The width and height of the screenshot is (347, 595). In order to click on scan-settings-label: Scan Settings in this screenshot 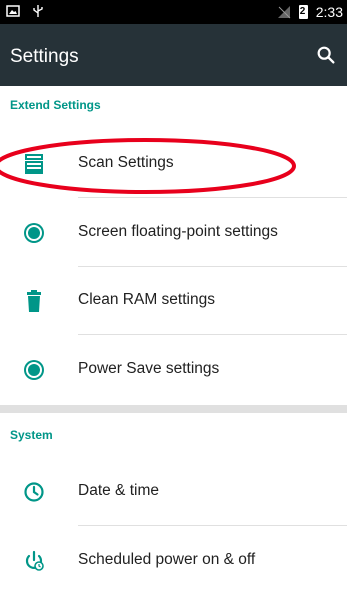, I will do `click(126, 162)`.